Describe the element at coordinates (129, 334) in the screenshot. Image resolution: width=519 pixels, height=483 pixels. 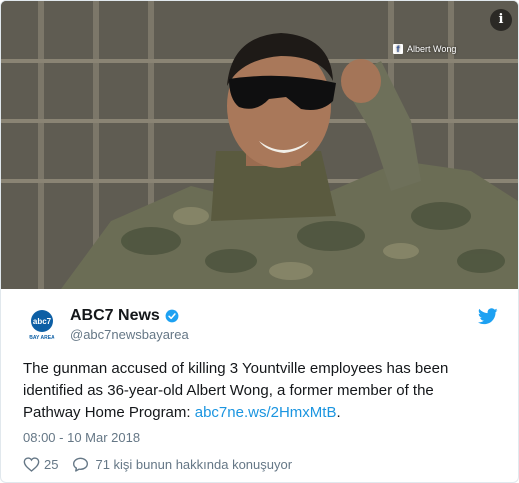
I see `user-handle: @abc7newsbayarea` at that location.